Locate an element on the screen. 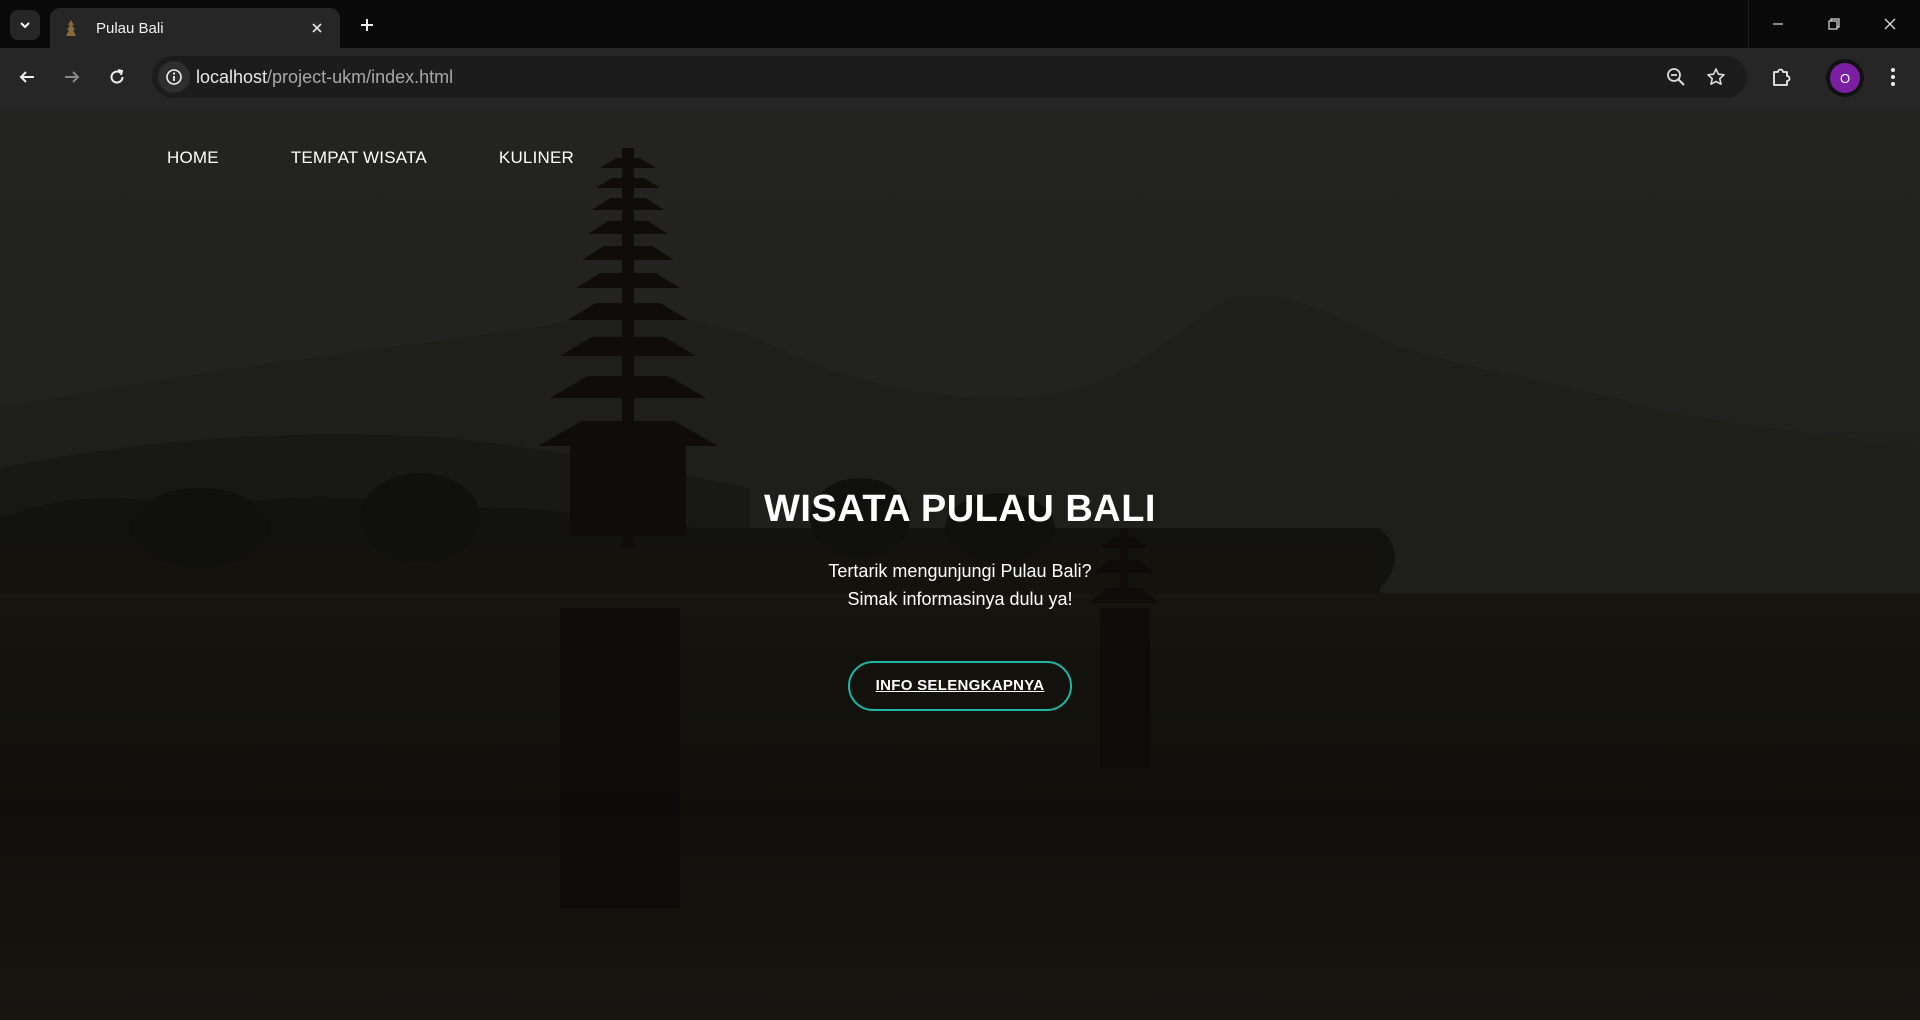  star-icon is located at coordinates (1716, 76).